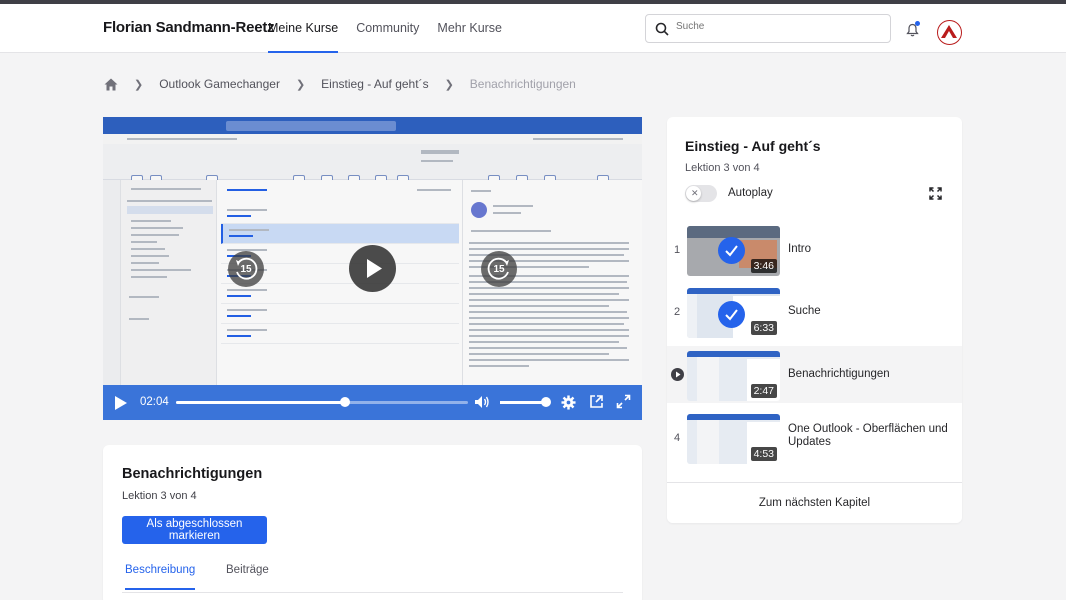 This screenshot has height=600, width=1066. What do you see at coordinates (917, 23) in the screenshot?
I see `notification-dot` at bounding box center [917, 23].